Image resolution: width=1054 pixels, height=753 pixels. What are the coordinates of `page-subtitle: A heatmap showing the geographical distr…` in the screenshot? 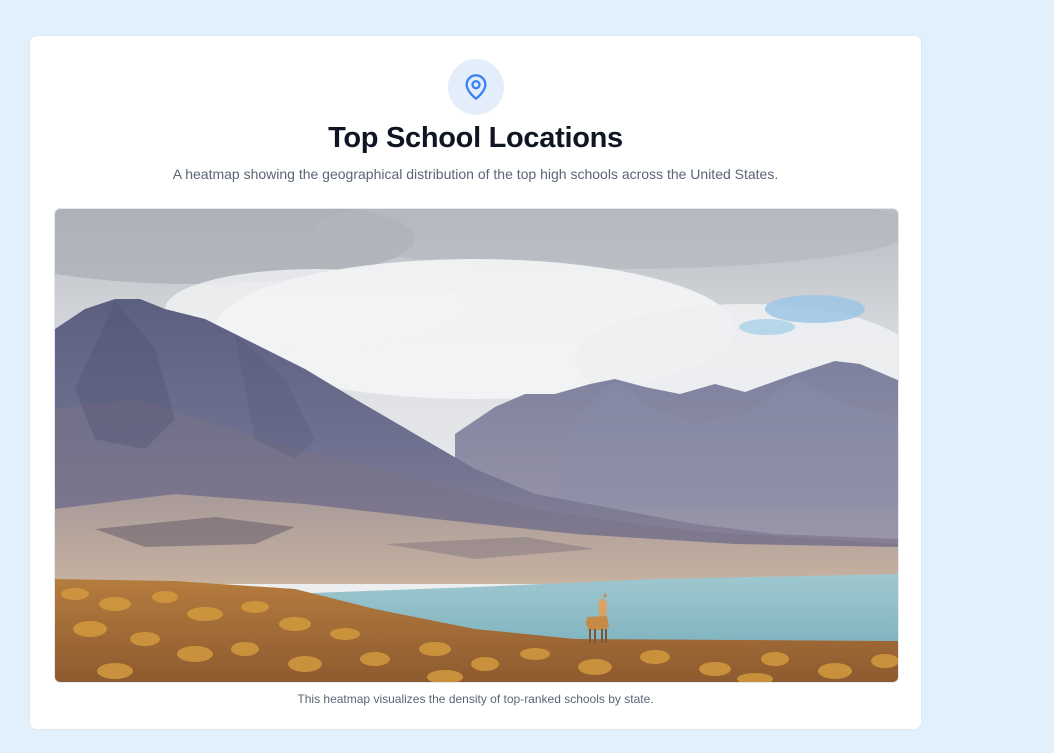 It's located at (475, 174).